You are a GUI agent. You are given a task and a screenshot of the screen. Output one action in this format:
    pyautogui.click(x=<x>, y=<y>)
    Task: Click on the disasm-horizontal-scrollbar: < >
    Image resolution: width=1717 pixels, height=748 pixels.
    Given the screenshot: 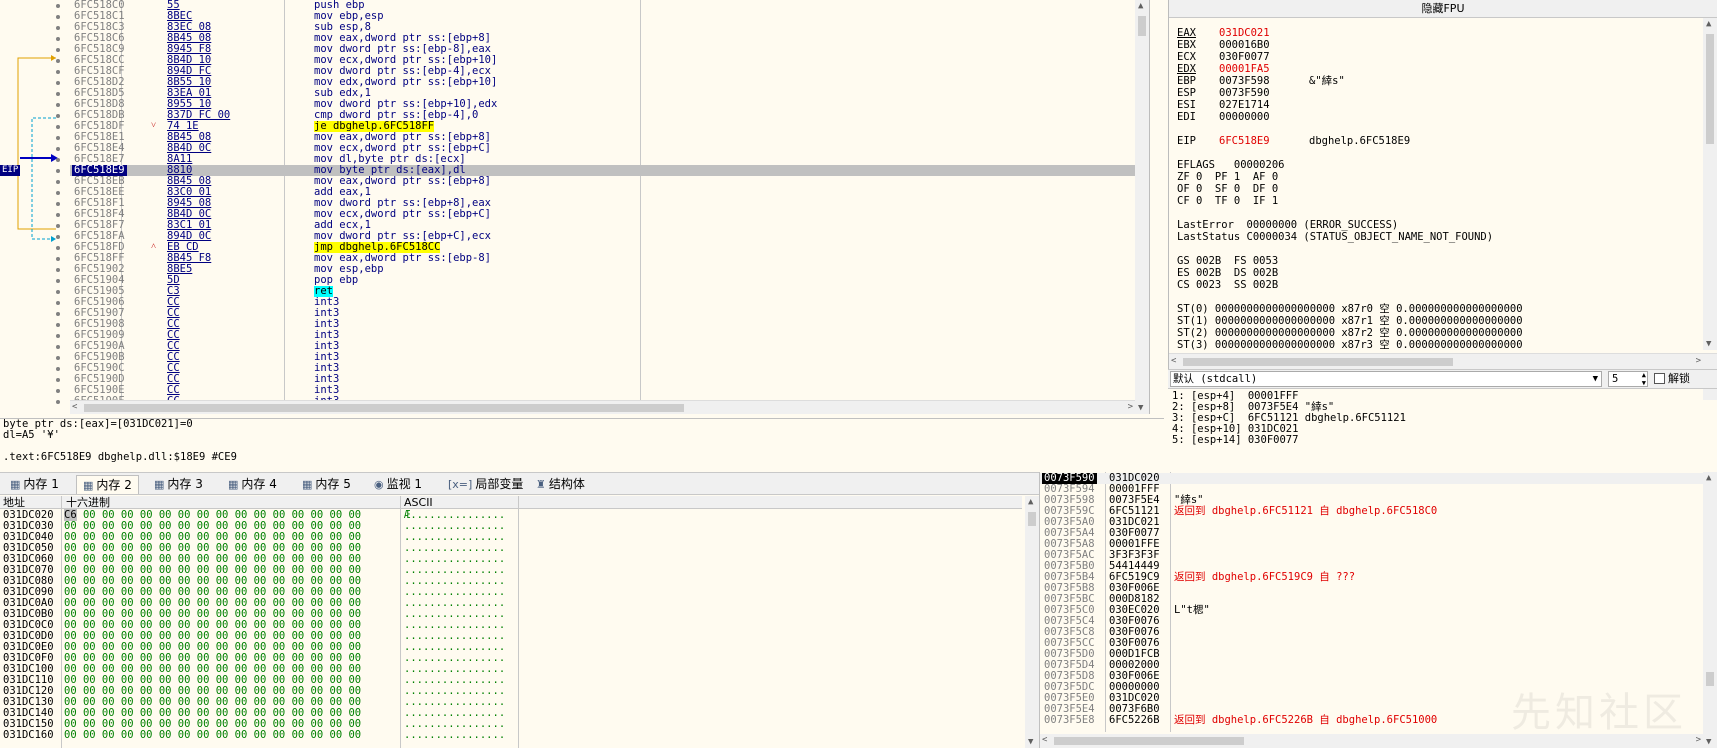 What is the action you would take?
    pyautogui.click(x=602, y=407)
    